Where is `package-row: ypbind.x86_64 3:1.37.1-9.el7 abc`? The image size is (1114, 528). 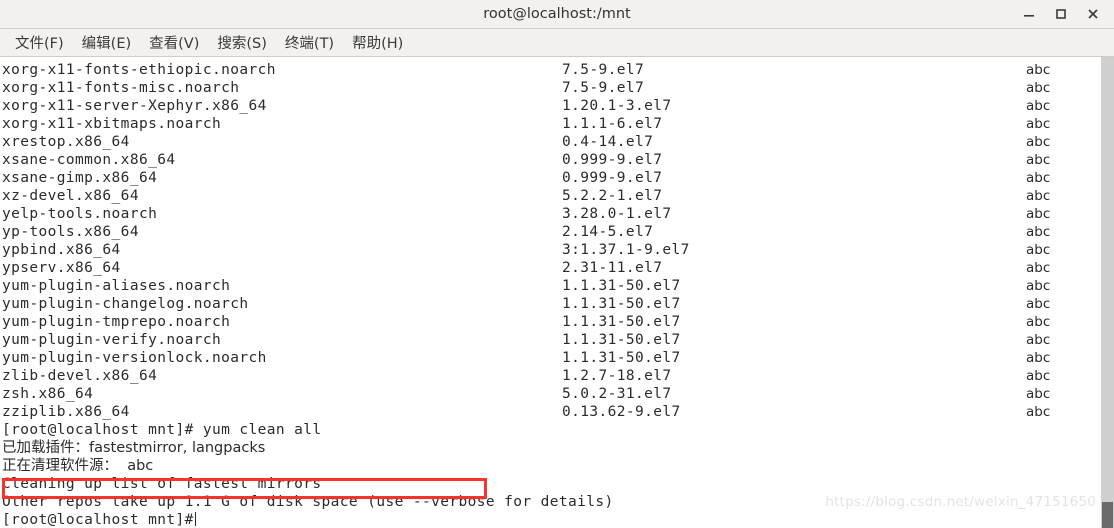
package-row: ypbind.x86_64 3:1.37.1-9.el7 abc is located at coordinates (550, 250).